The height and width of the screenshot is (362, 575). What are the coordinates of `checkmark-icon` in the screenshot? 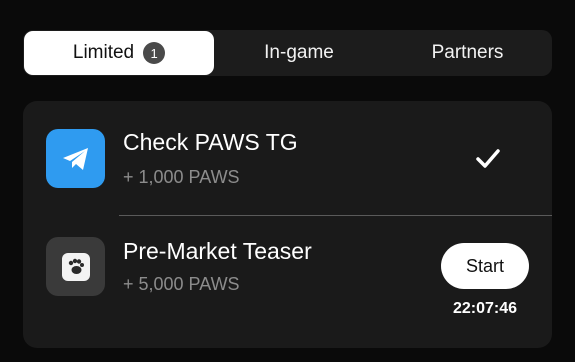 It's located at (488, 161).